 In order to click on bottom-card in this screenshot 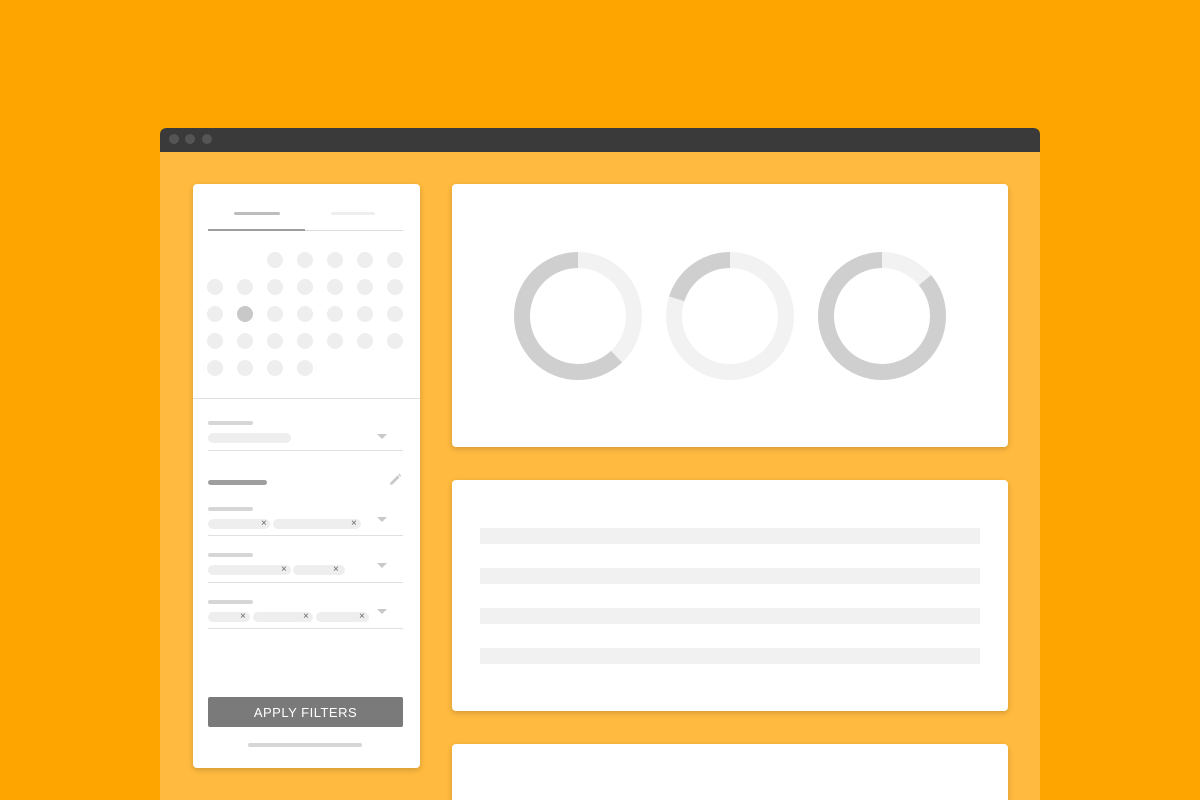, I will do `click(730, 772)`.